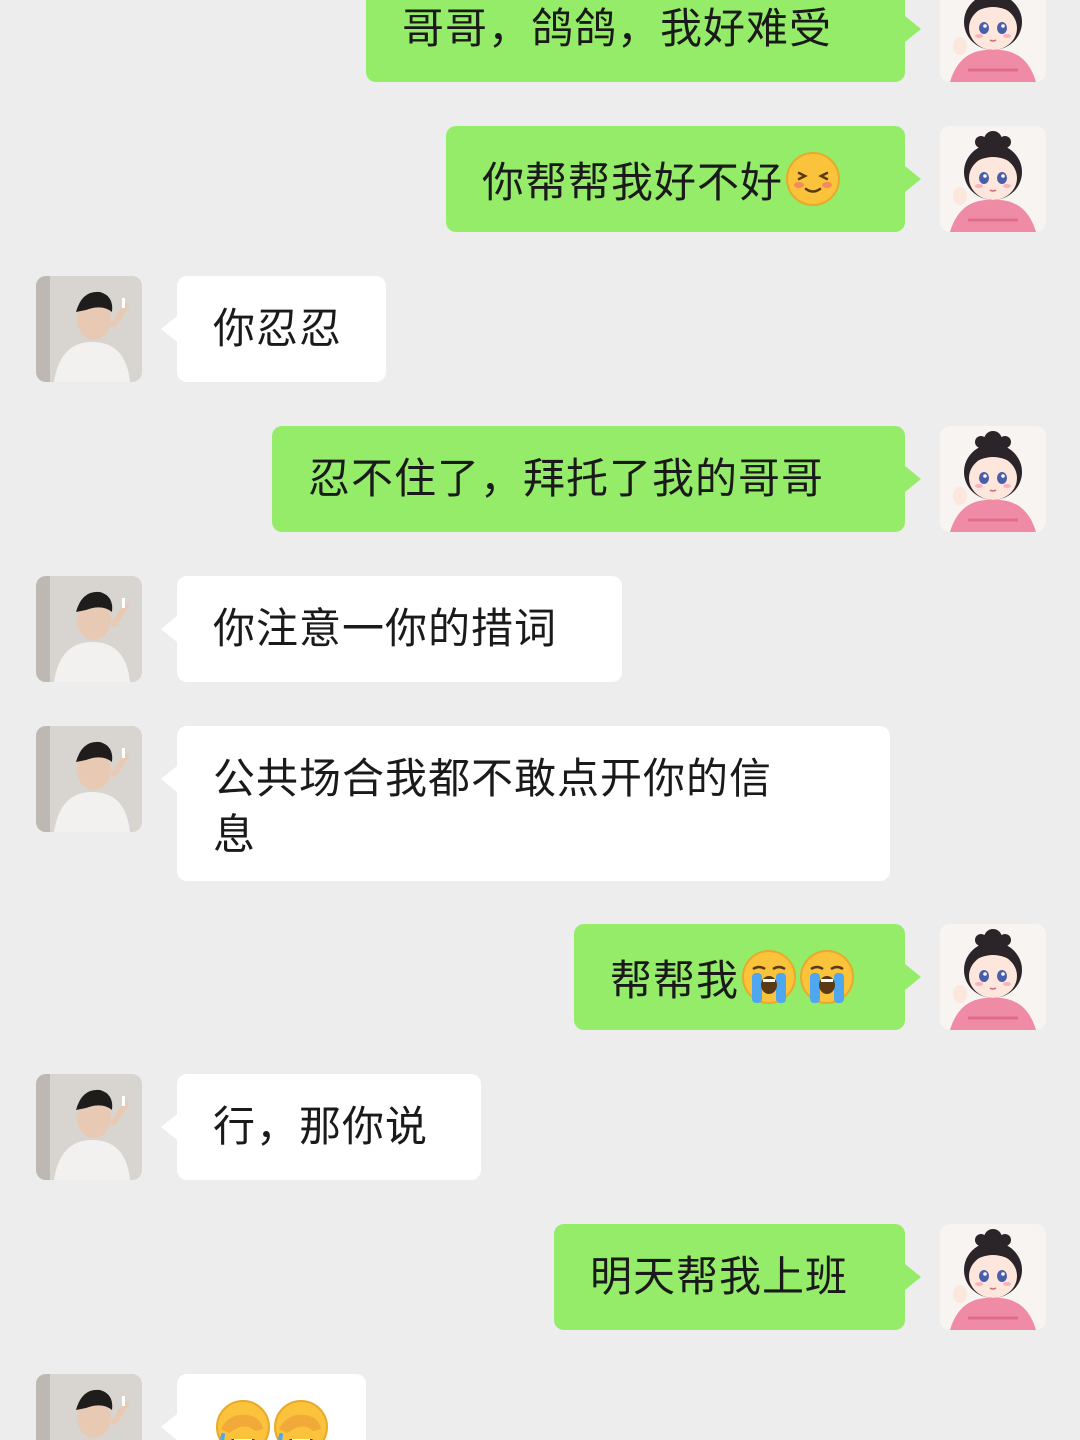 This screenshot has height=1440, width=1080. I want to click on message-bubble-other: 行，那你说, so click(321, 1127).